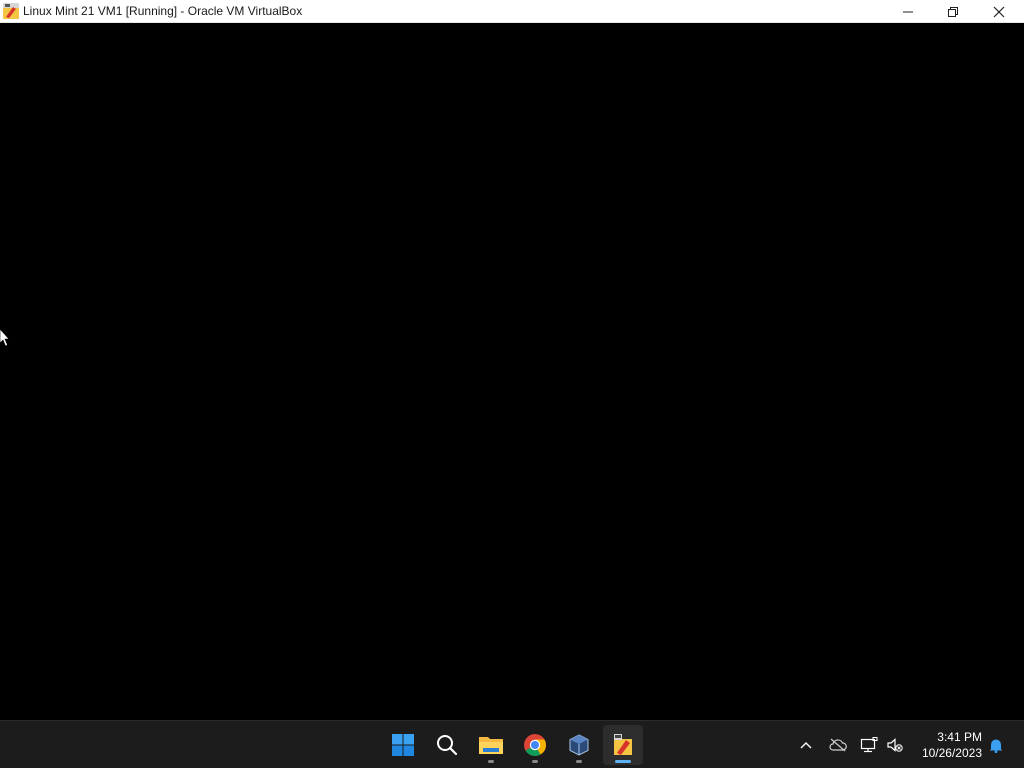 The height and width of the screenshot is (768, 1024). I want to click on active-indicator, so click(623, 761).